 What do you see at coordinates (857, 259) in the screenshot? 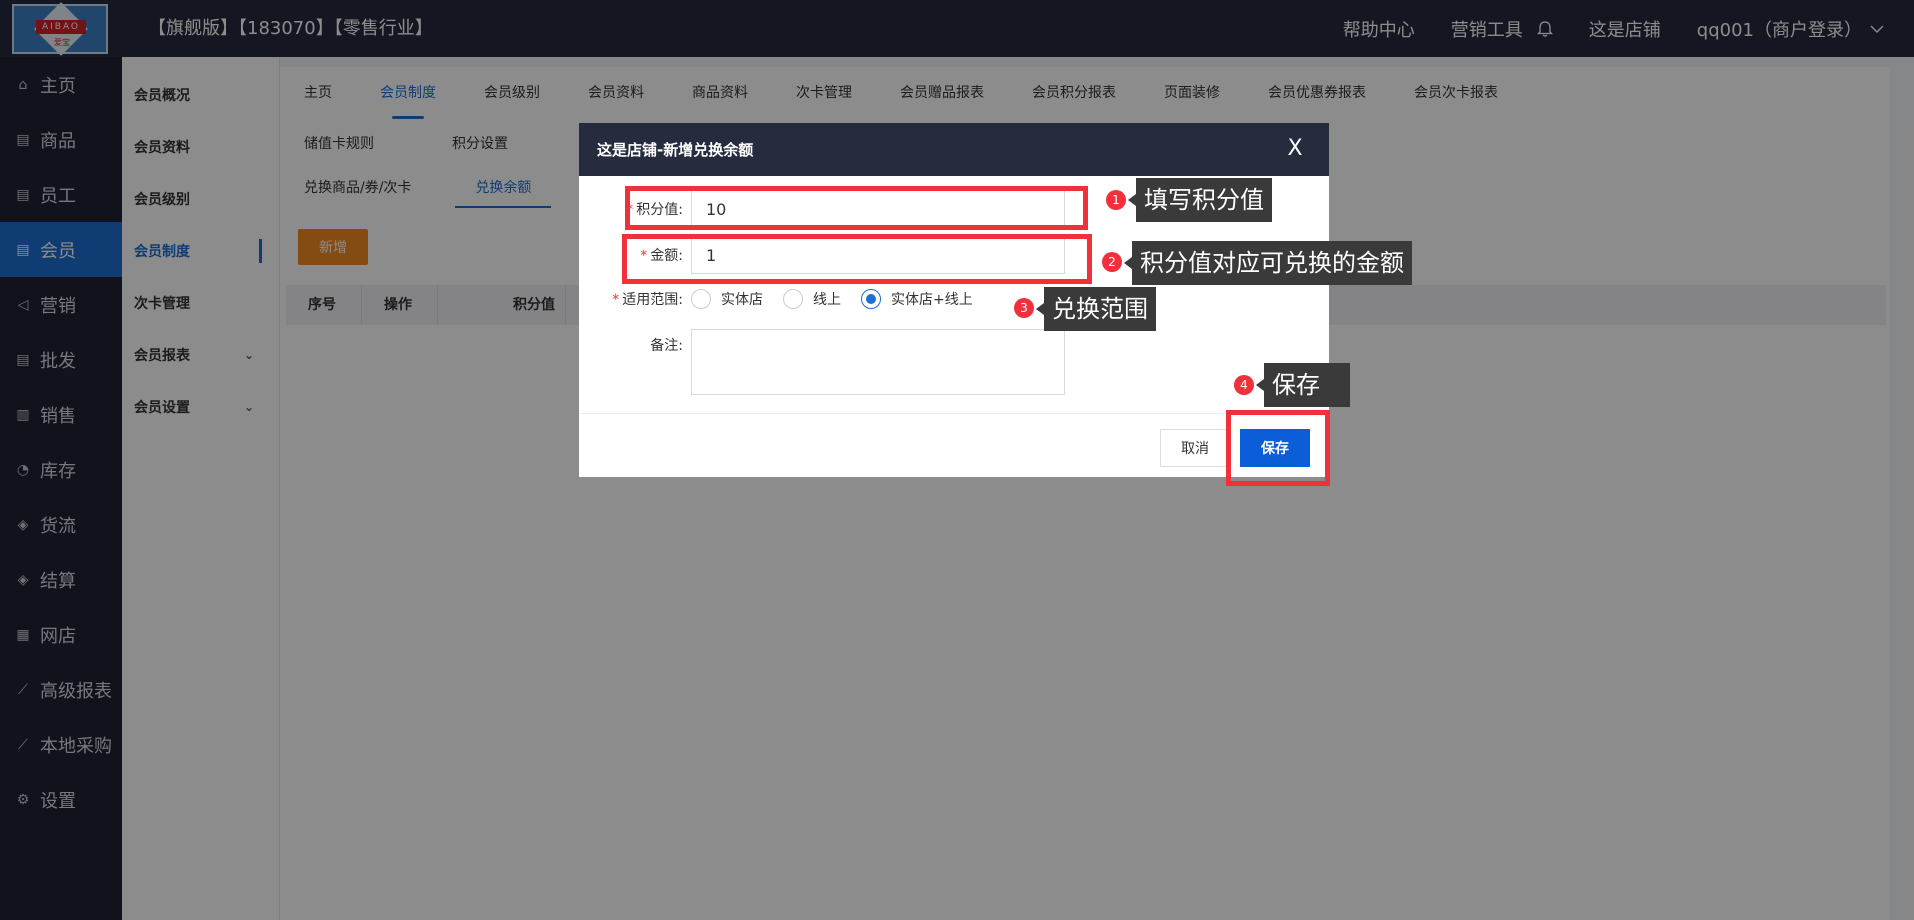
I see `highlight-amount` at bounding box center [857, 259].